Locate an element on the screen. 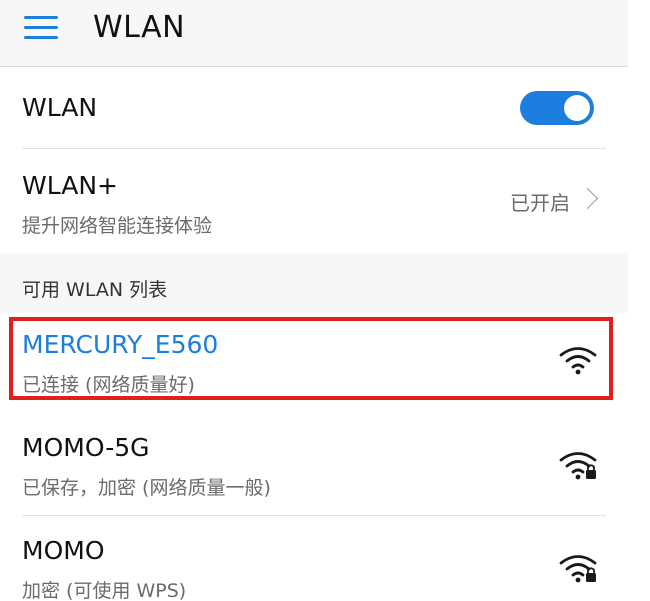 Image resolution: width=650 pixels, height=601 pixels. network-name: MOMO is located at coordinates (63, 550).